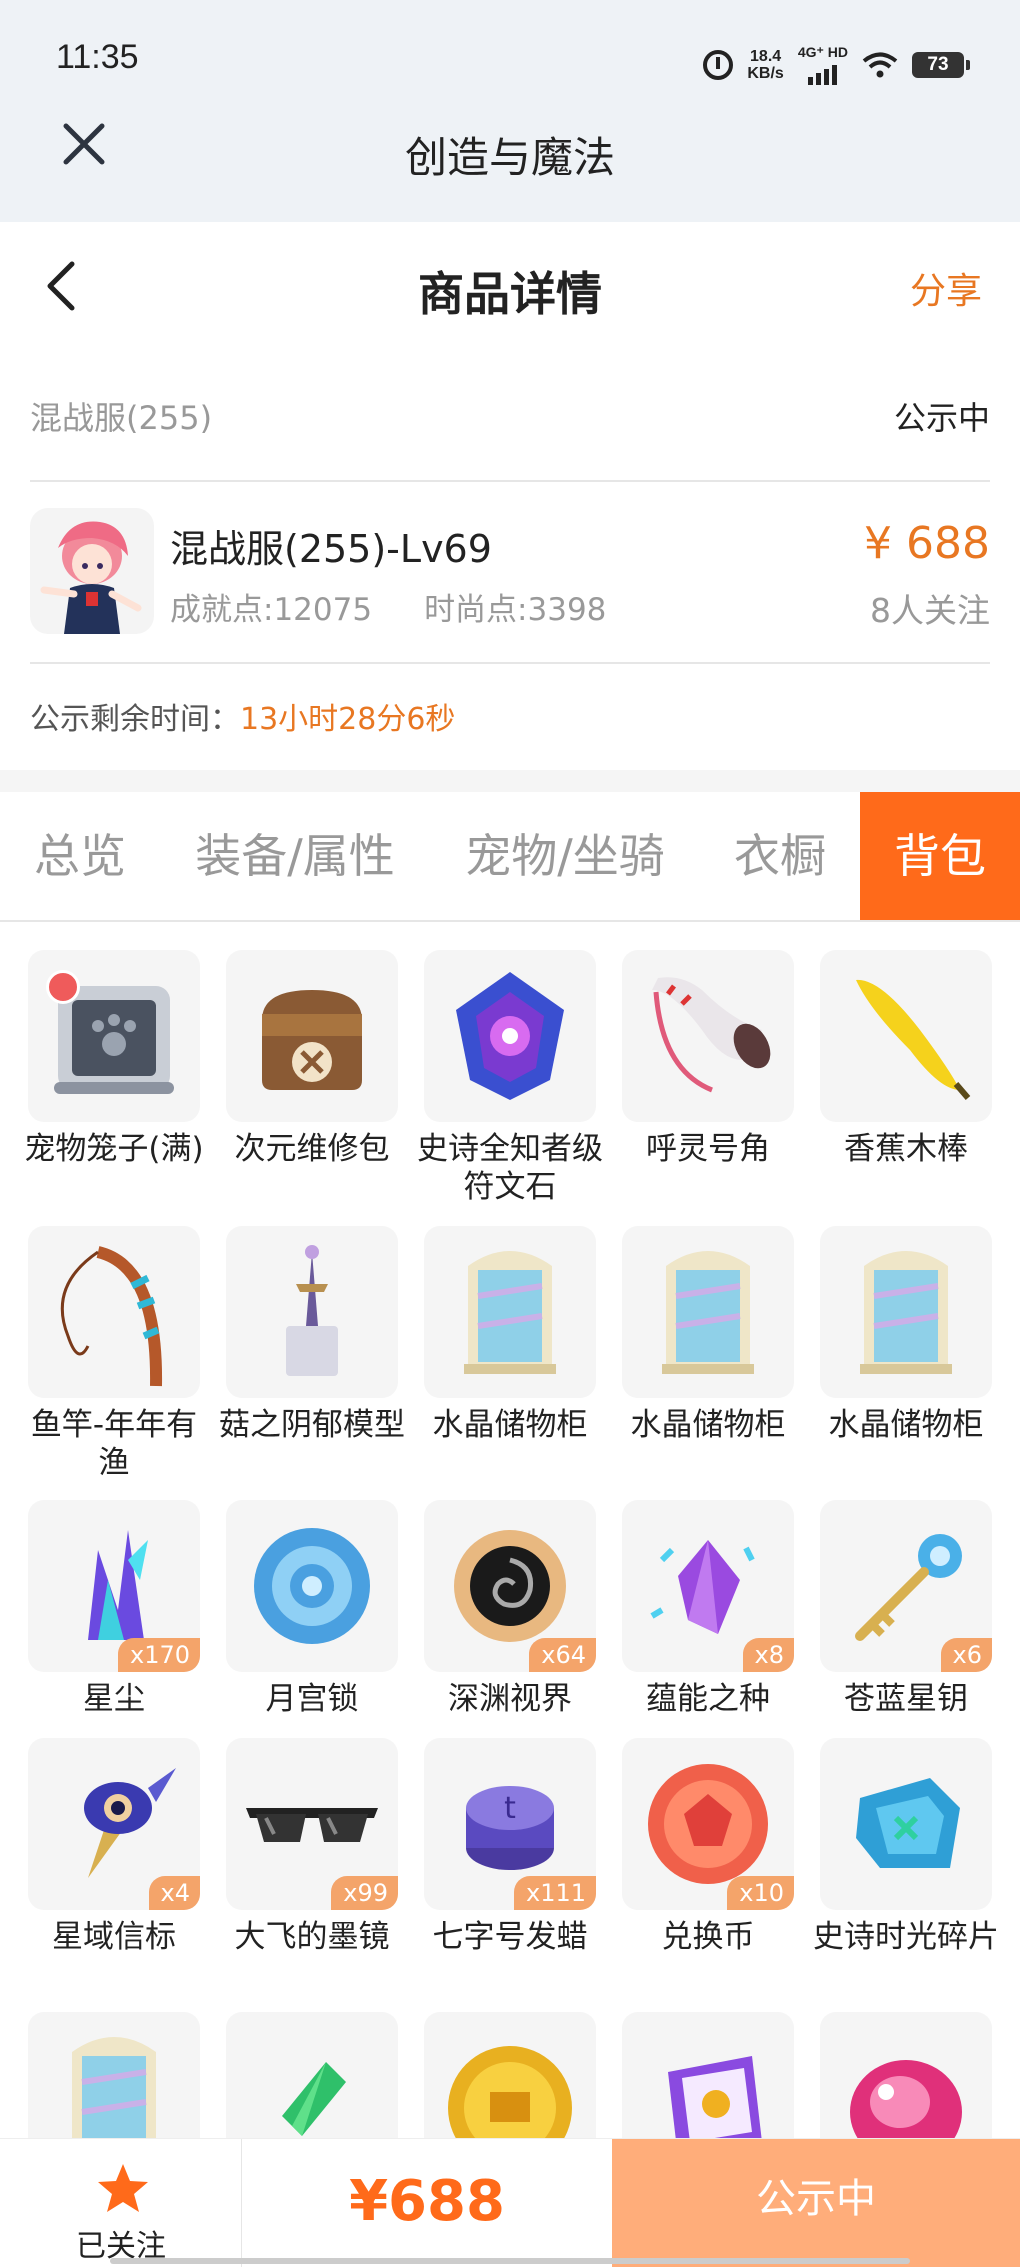 This screenshot has height=2267, width=1020. Describe the element at coordinates (718, 64) in the screenshot. I see `alarm-icon` at that location.